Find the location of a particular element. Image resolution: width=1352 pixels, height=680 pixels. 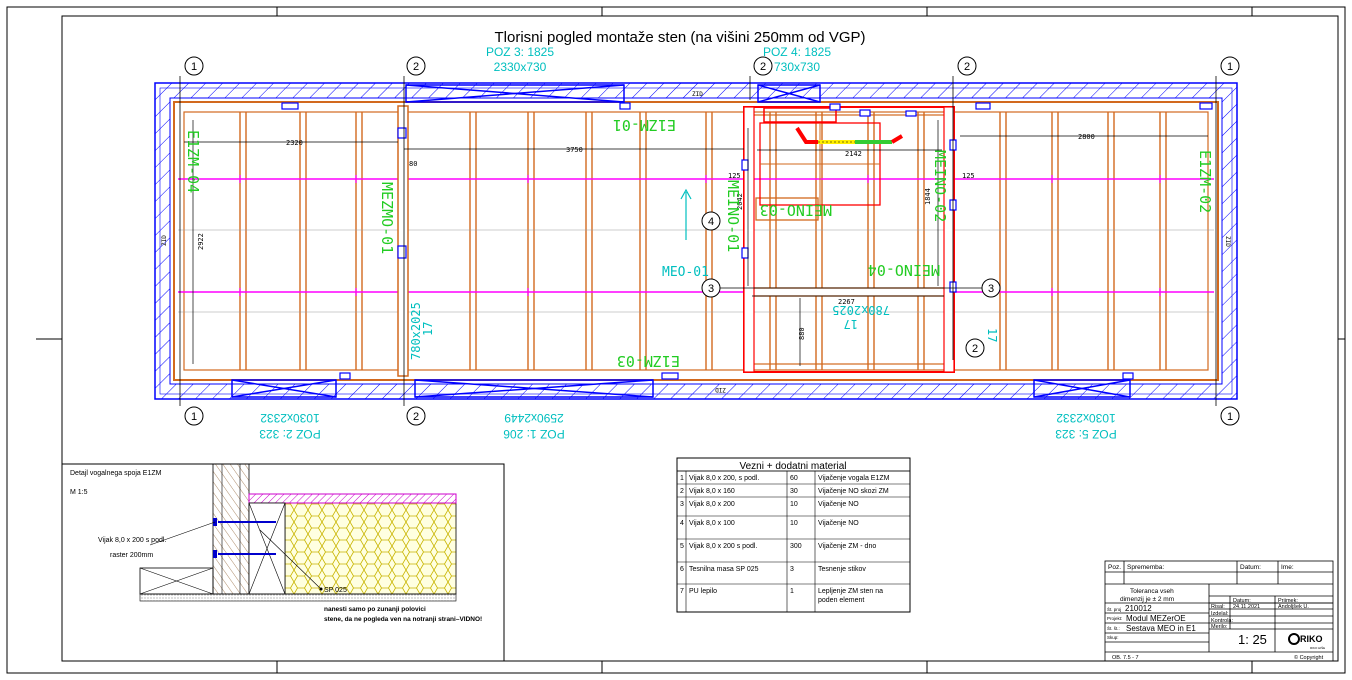

opening-label-1-count: 17 is located at coordinates (428, 329).